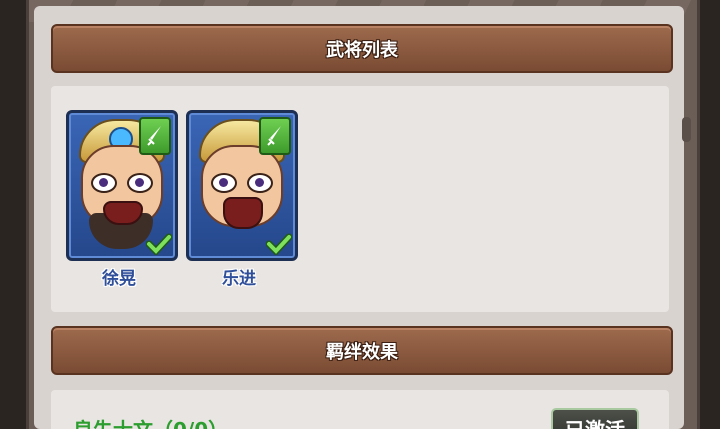  What do you see at coordinates (119, 279) in the screenshot?
I see `general-name-1: 徐晃` at bounding box center [119, 279].